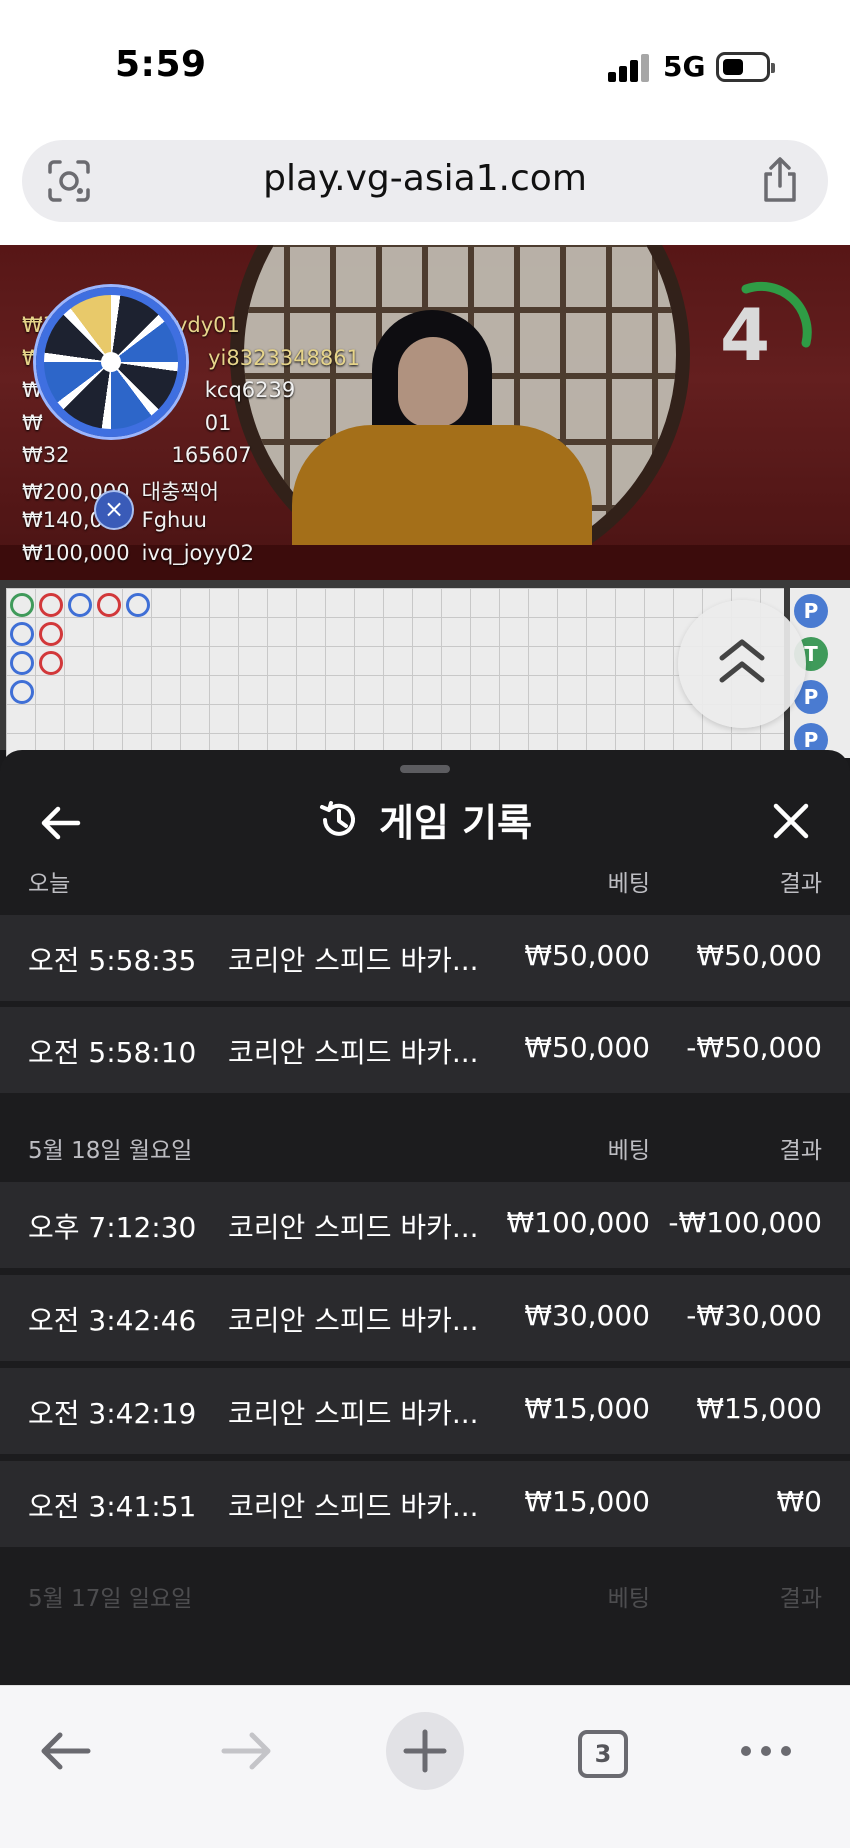 The width and height of the screenshot is (850, 1848). I want to click on bet-row: ₩200,000 대충찍어, so click(120, 491).